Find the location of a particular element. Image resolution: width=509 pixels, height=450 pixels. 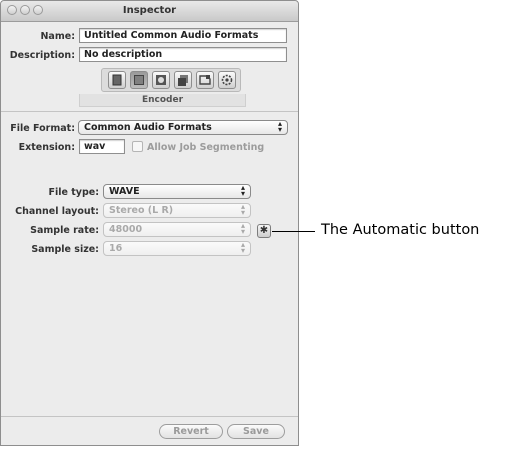

allow-job-segmenting-label: Allow Job Segmenting is located at coordinates (206, 147).